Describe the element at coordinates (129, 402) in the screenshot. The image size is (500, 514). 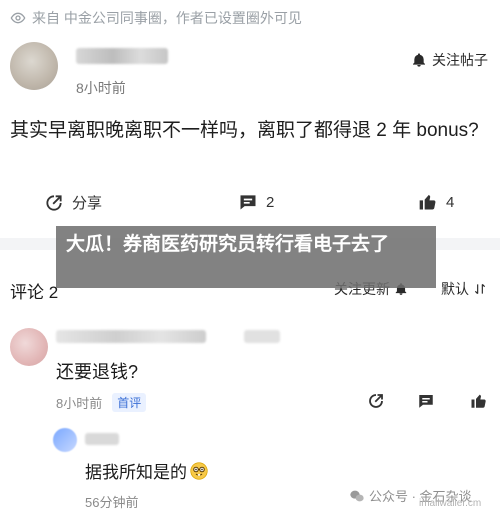
I see `first-comment-badge: 首评` at that location.